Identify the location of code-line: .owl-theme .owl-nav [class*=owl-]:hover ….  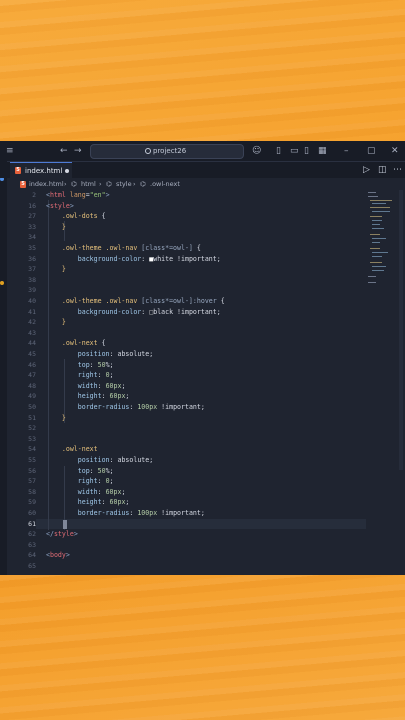
(135, 301).